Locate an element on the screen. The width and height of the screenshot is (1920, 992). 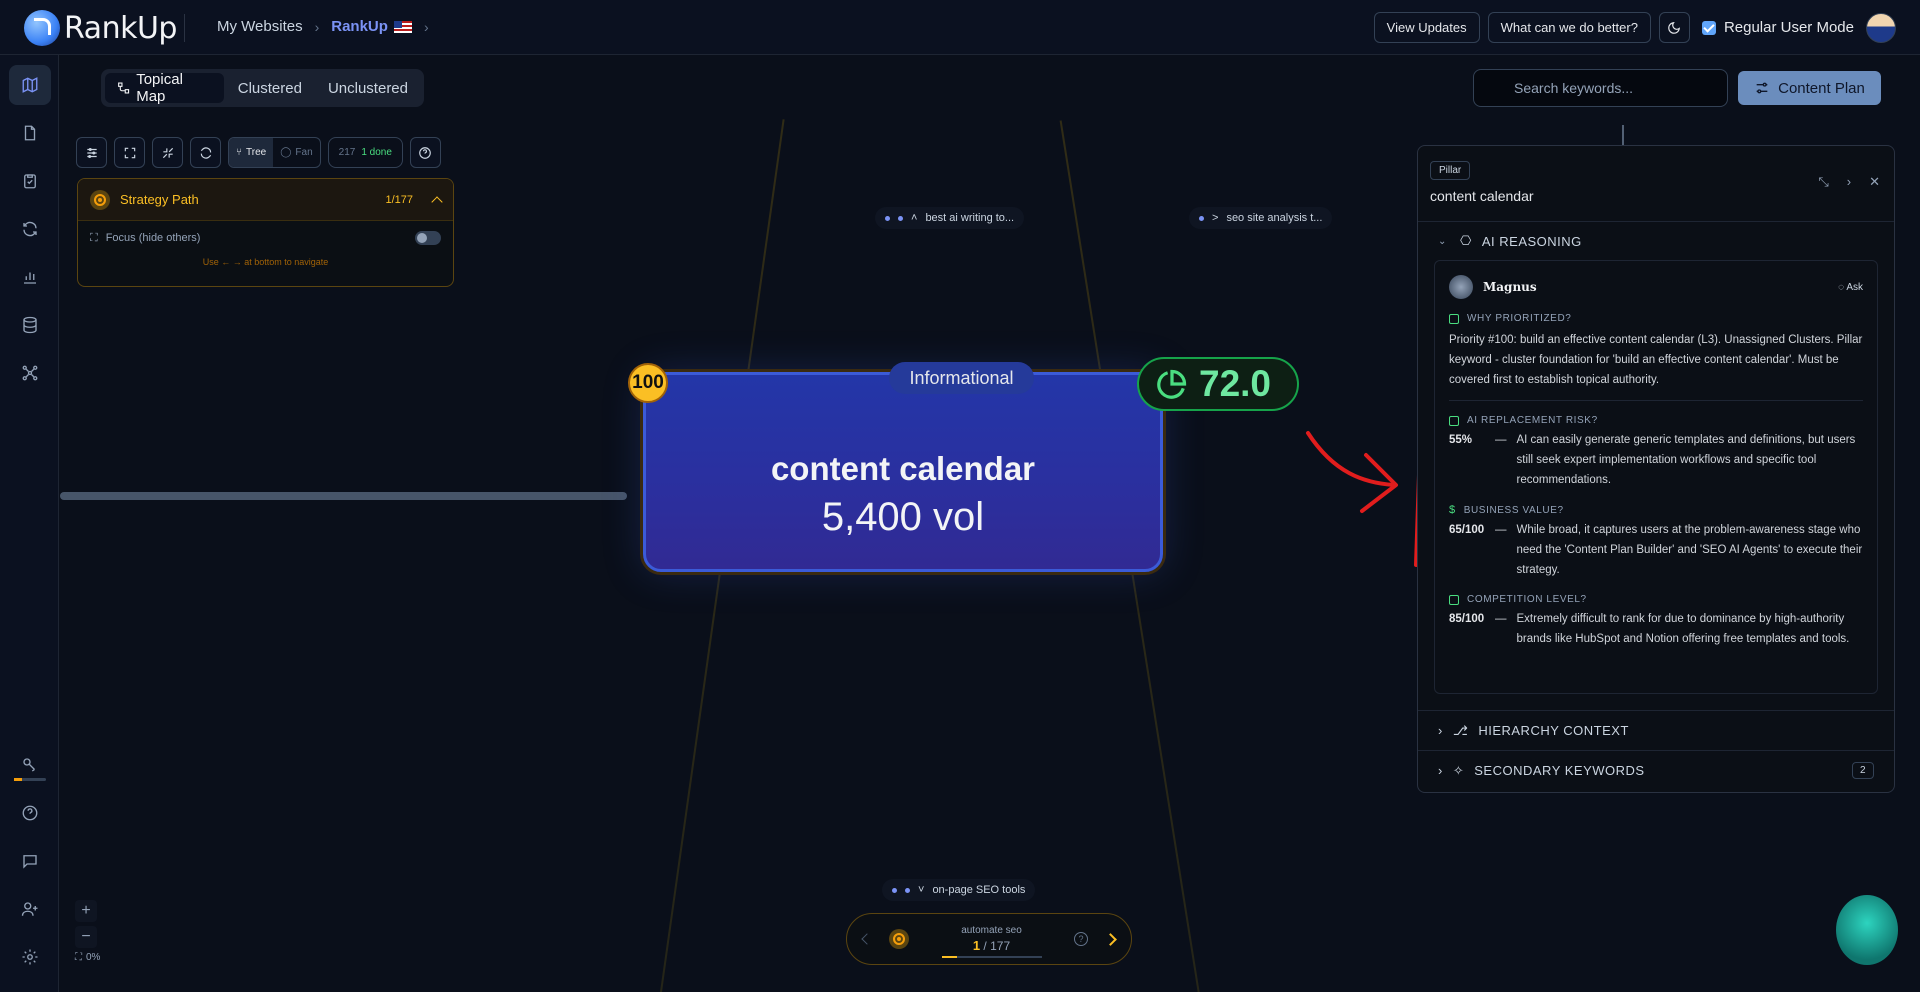
view-updates-button: View Updates is located at coordinates (1426, 27).